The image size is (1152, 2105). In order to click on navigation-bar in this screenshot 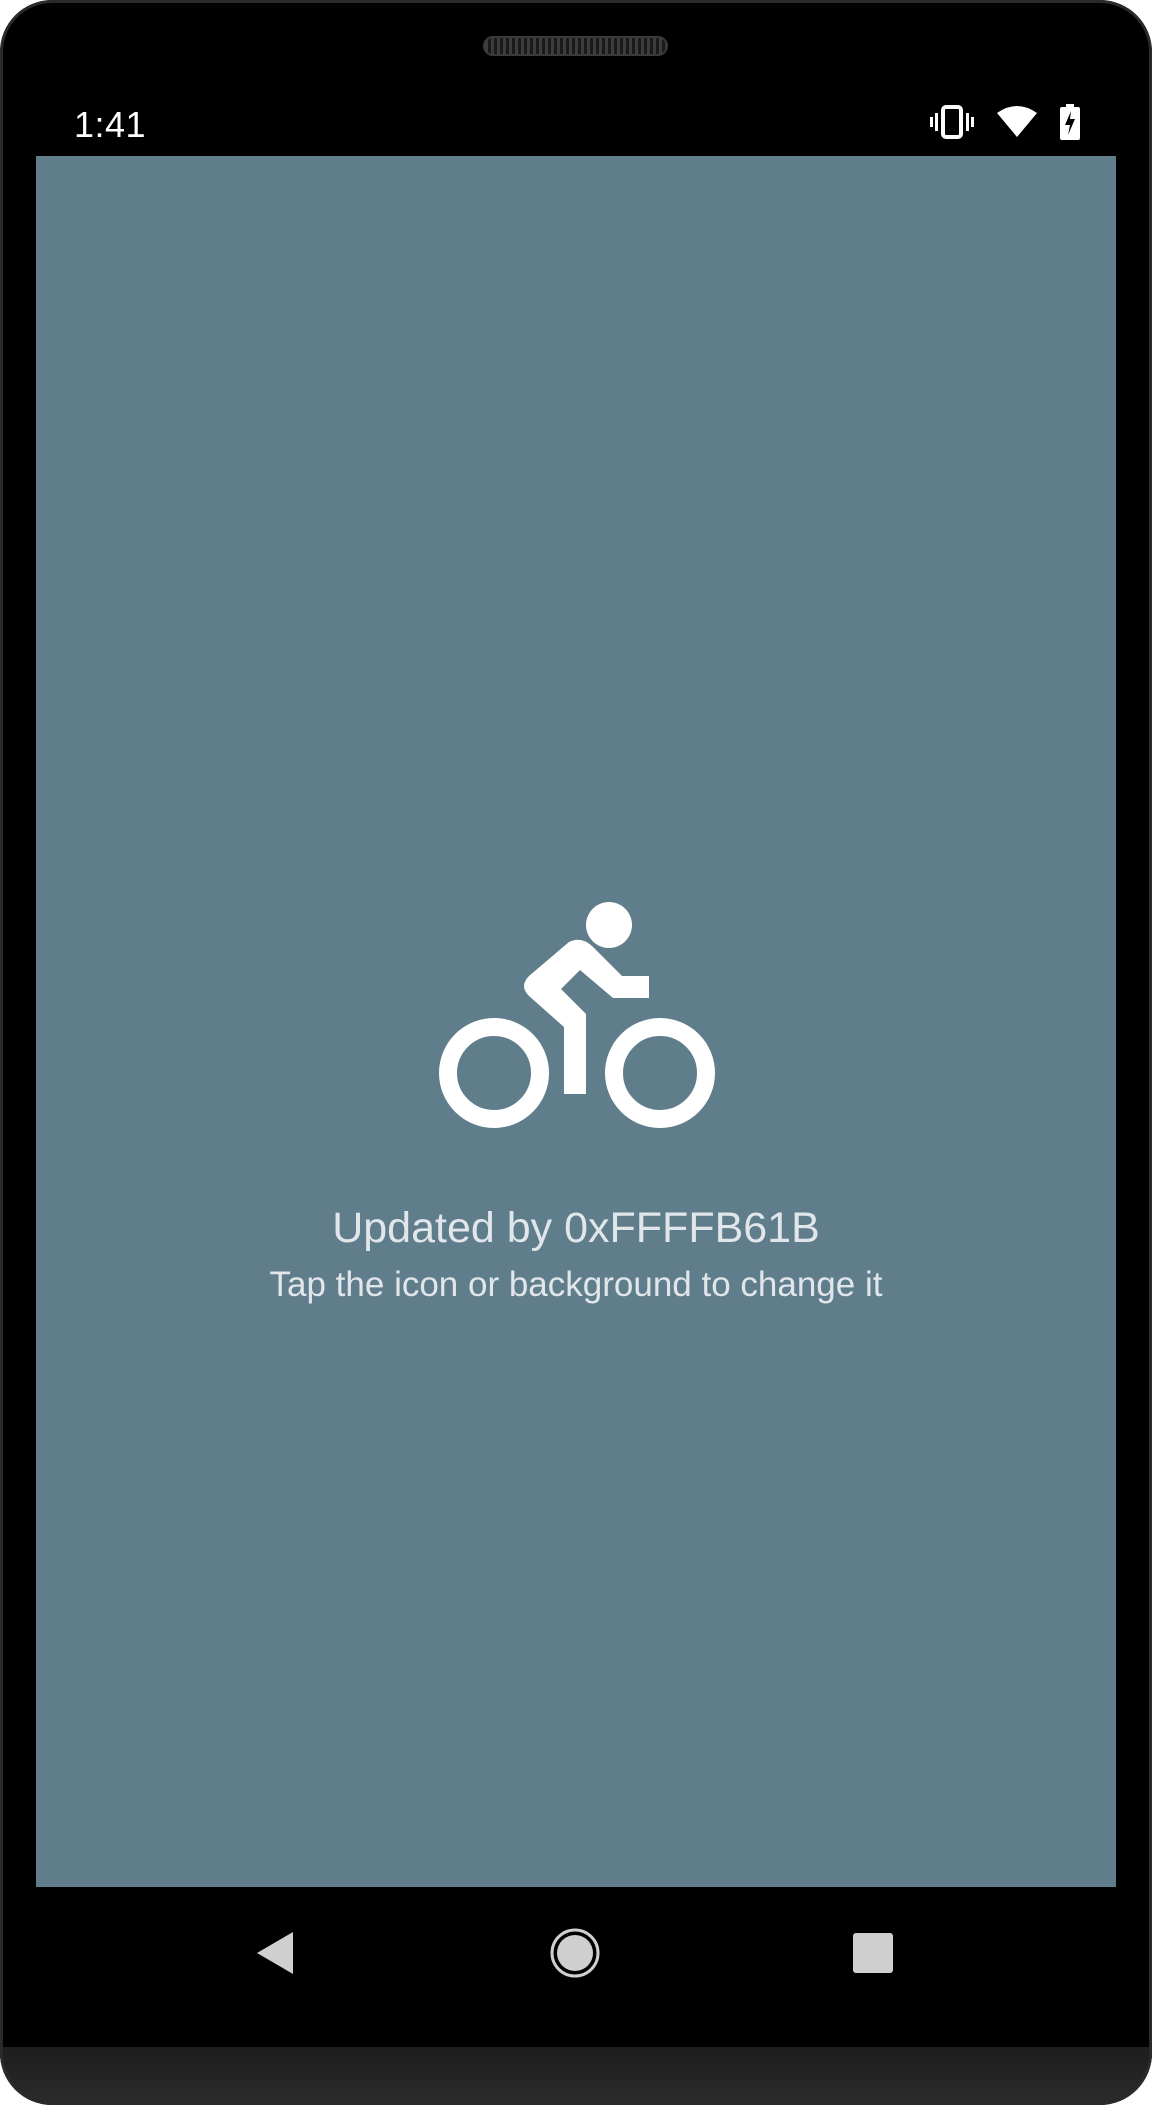, I will do `click(576, 1967)`.